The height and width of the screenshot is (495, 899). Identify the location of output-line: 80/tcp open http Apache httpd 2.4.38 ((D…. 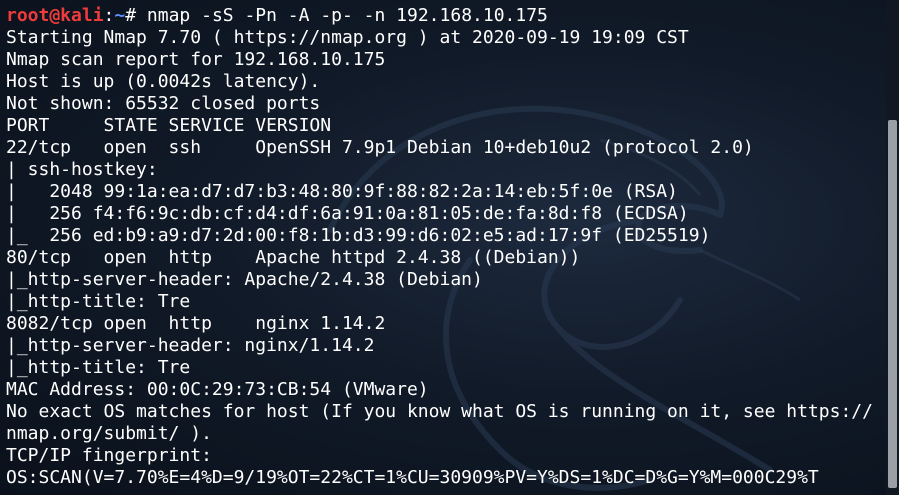
(293, 257).